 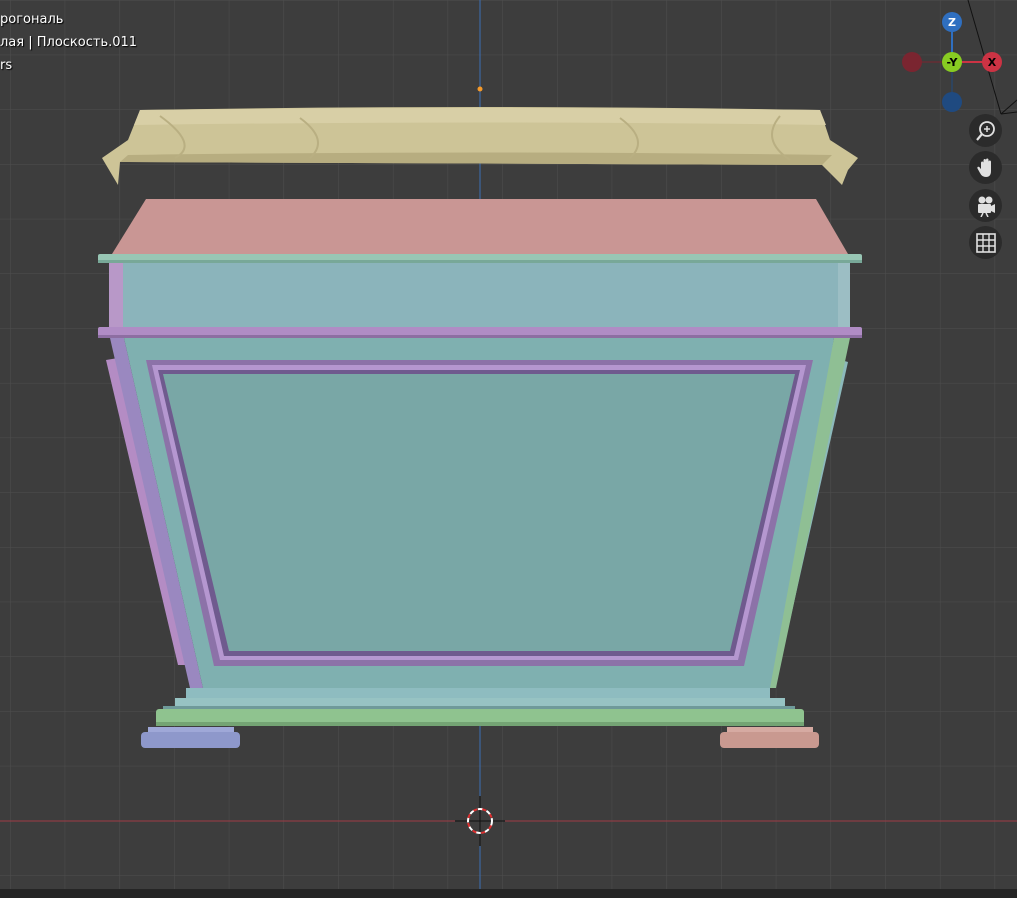 I want to click on collection-object-label: лая | Плоскость.011, so click(x=69, y=42).